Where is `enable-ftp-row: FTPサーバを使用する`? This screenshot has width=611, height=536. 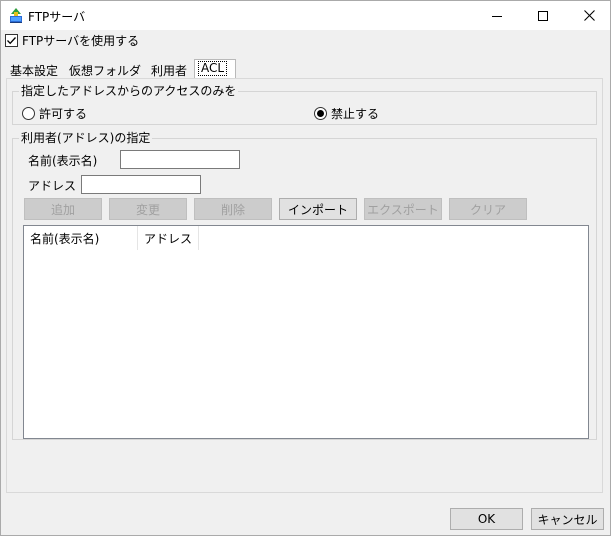 enable-ftp-row: FTPサーバを使用する is located at coordinates (72, 40).